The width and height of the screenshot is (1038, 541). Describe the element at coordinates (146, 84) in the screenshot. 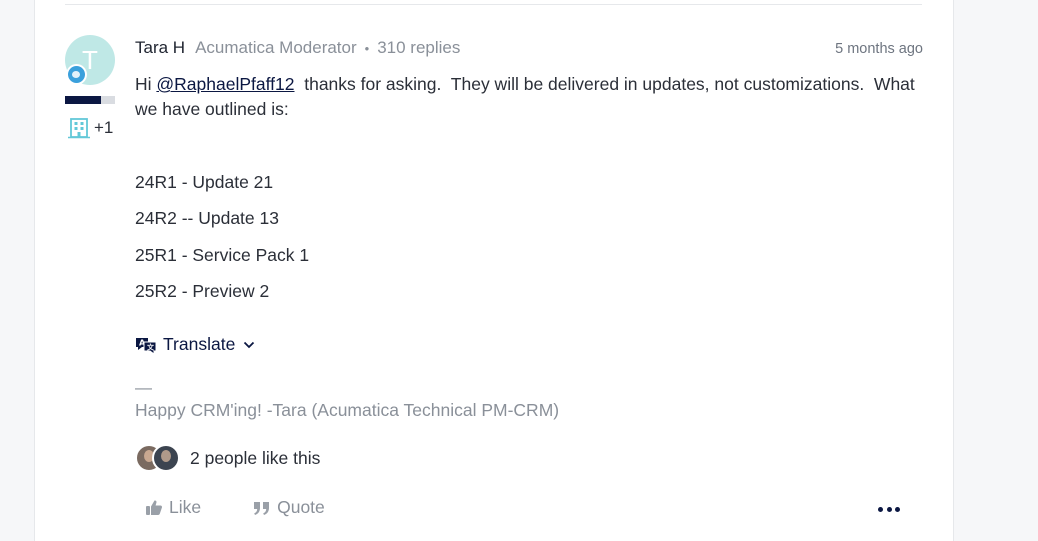

I see `greeting-text: Hi` at that location.